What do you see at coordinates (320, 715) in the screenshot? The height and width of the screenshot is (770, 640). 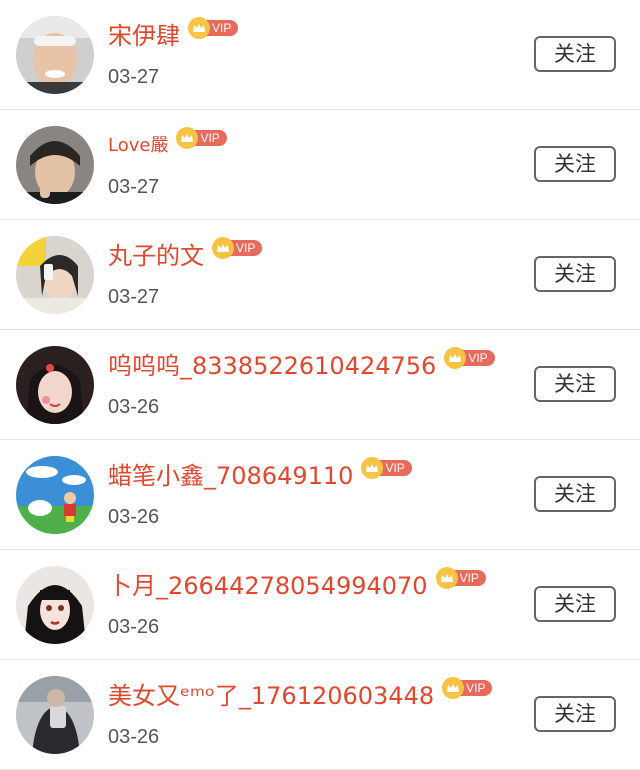 I see `list-item: 美女又ᵉᵐᵒ了_176120603448 VIP 03-26 关注` at bounding box center [320, 715].